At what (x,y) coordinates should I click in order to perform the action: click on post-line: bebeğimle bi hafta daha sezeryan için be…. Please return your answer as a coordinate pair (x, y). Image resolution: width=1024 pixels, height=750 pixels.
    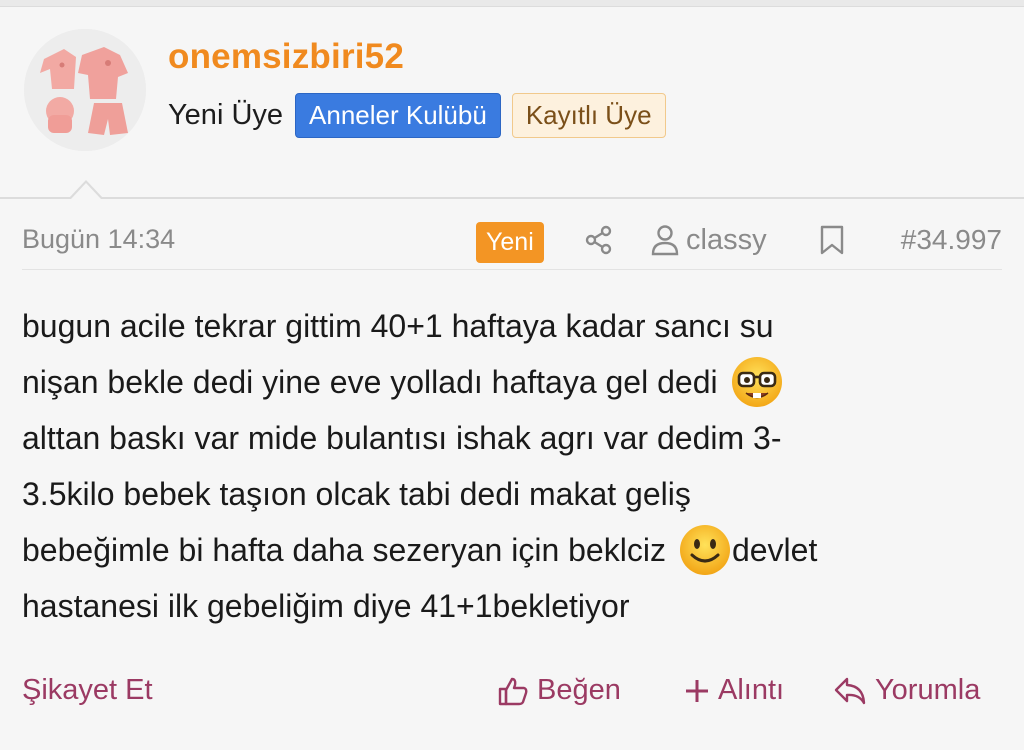
    Looking at the image, I should click on (517, 550).